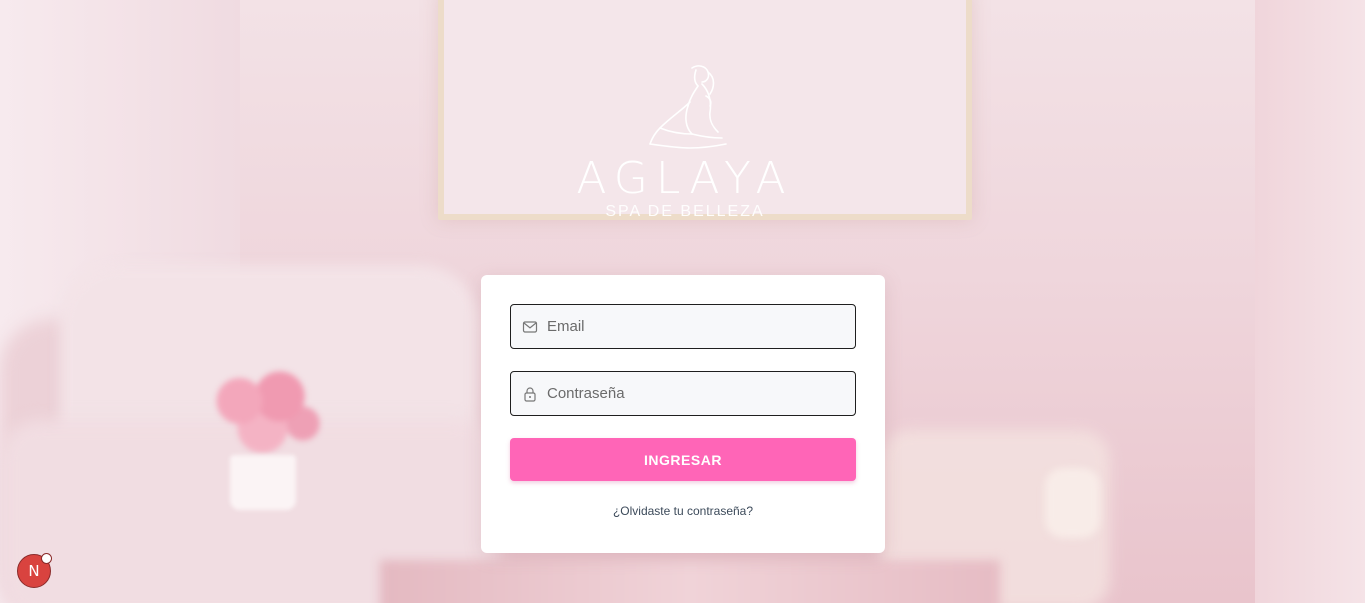  Describe the element at coordinates (688, 107) in the screenshot. I see `woman-figure-icon` at that location.